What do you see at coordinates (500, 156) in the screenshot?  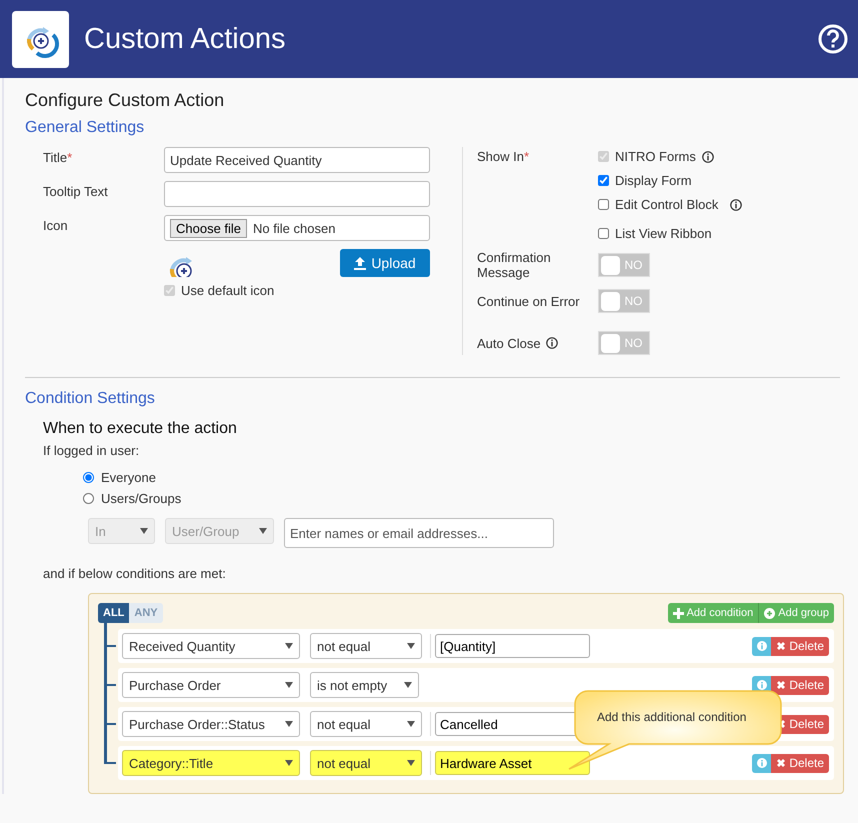 I see `field-label: Show In` at bounding box center [500, 156].